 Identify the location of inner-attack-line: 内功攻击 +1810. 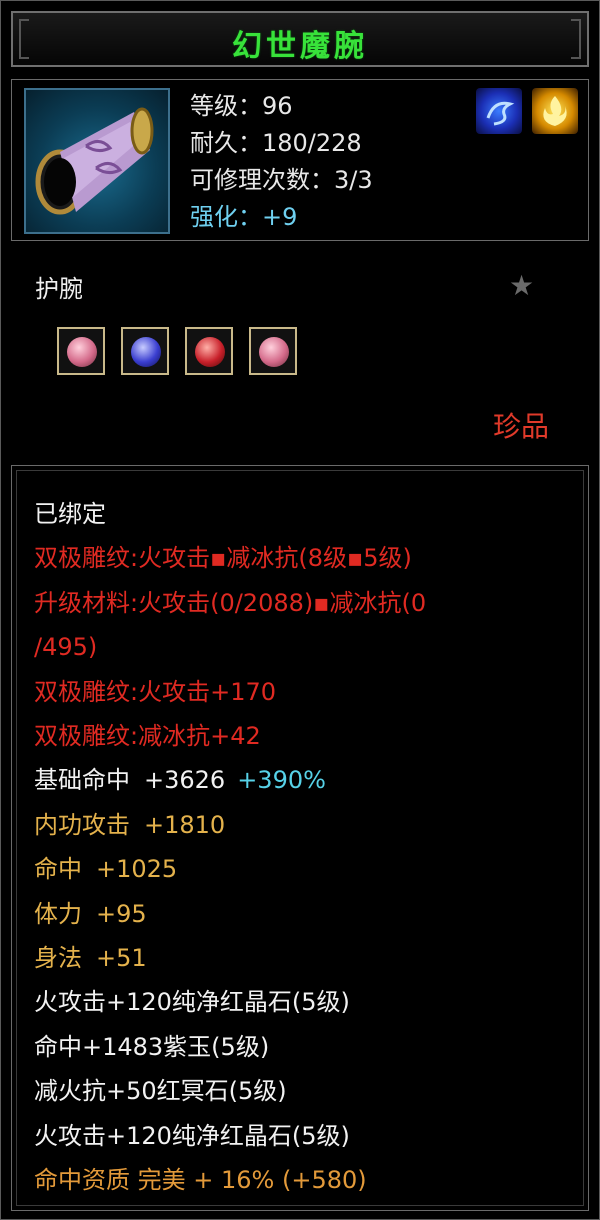
(230, 825).